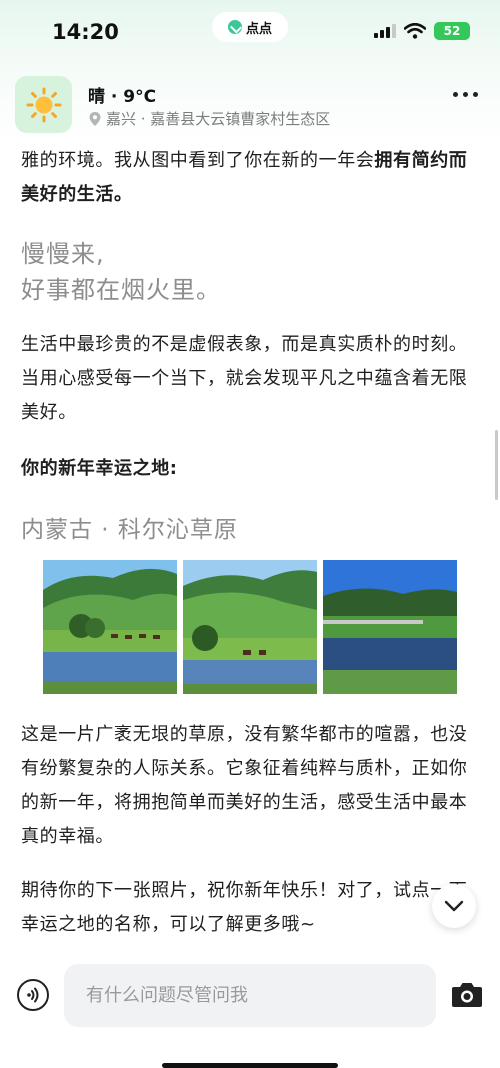 This screenshot has width=500, height=1068. Describe the element at coordinates (250, 1065) in the screenshot. I see `home-indicator` at that location.